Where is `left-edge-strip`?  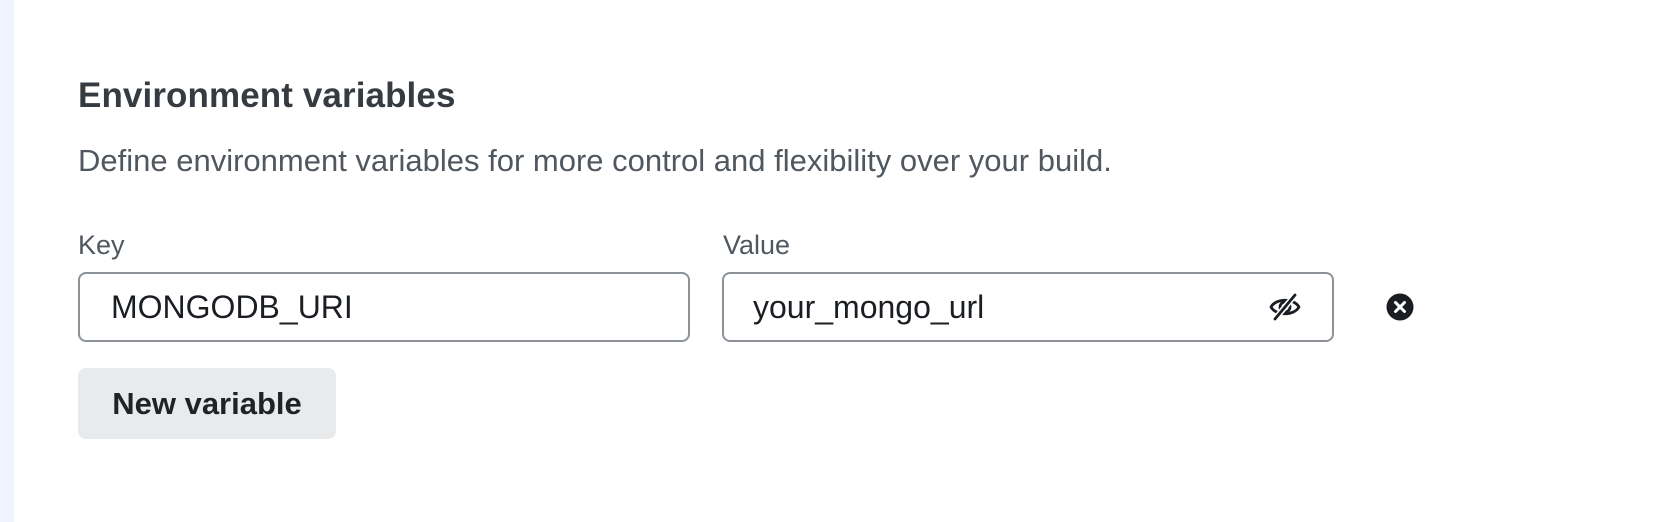 left-edge-strip is located at coordinates (7, 261).